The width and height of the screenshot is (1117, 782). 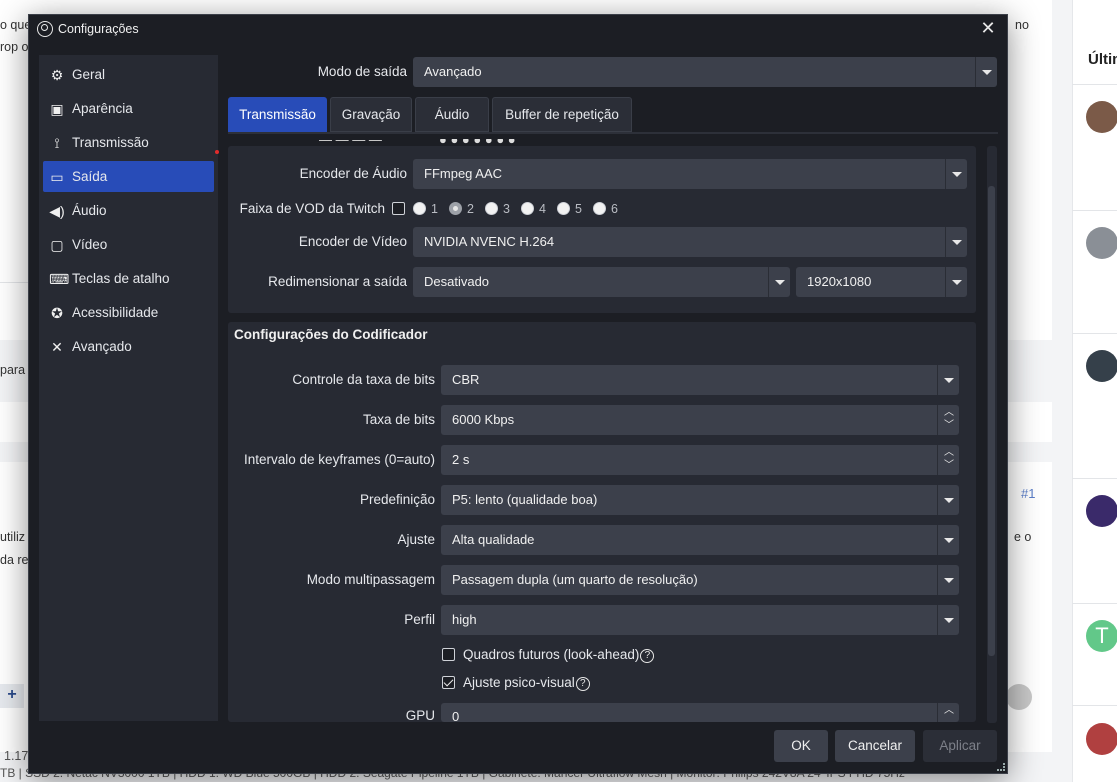 I want to click on sidebar-item-saida: ▭ Saída, so click(x=128, y=176).